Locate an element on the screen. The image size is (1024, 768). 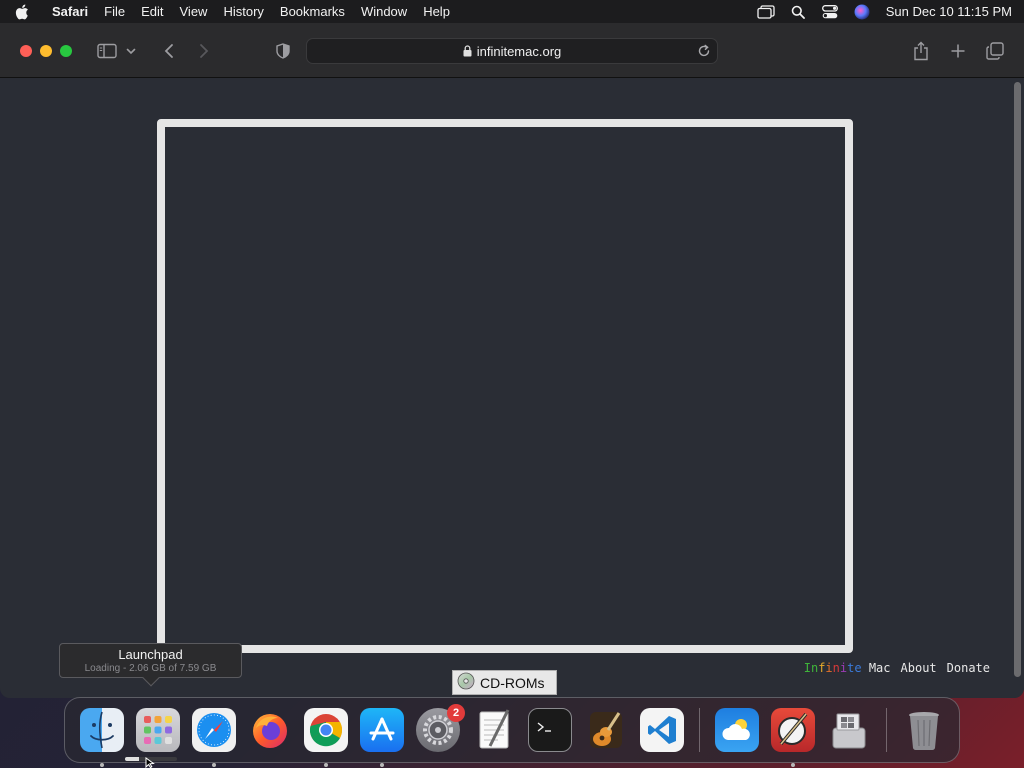
page-scrollbar is located at coordinates (1017, 388).